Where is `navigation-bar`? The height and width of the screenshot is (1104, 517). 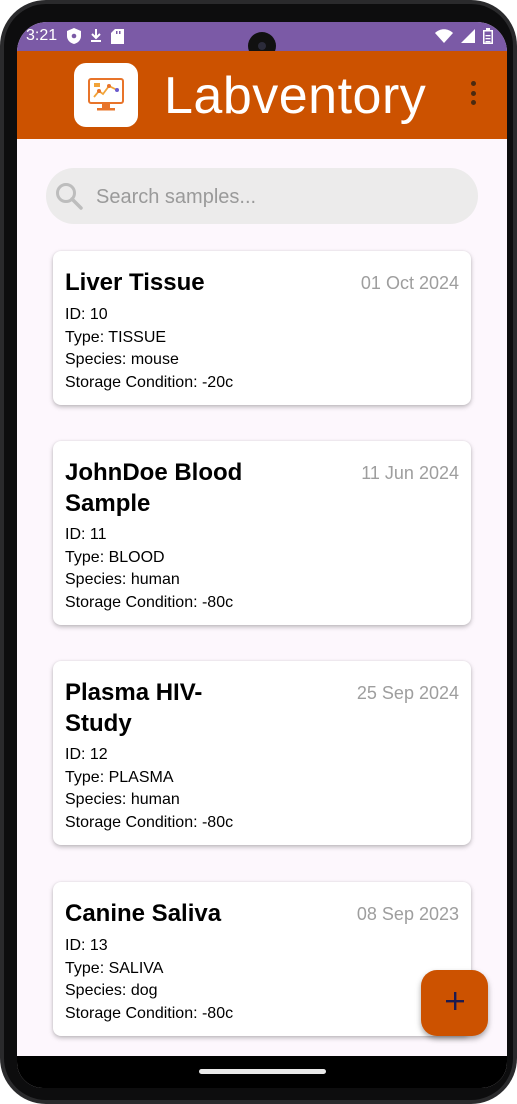
navigation-bar is located at coordinates (262, 1072).